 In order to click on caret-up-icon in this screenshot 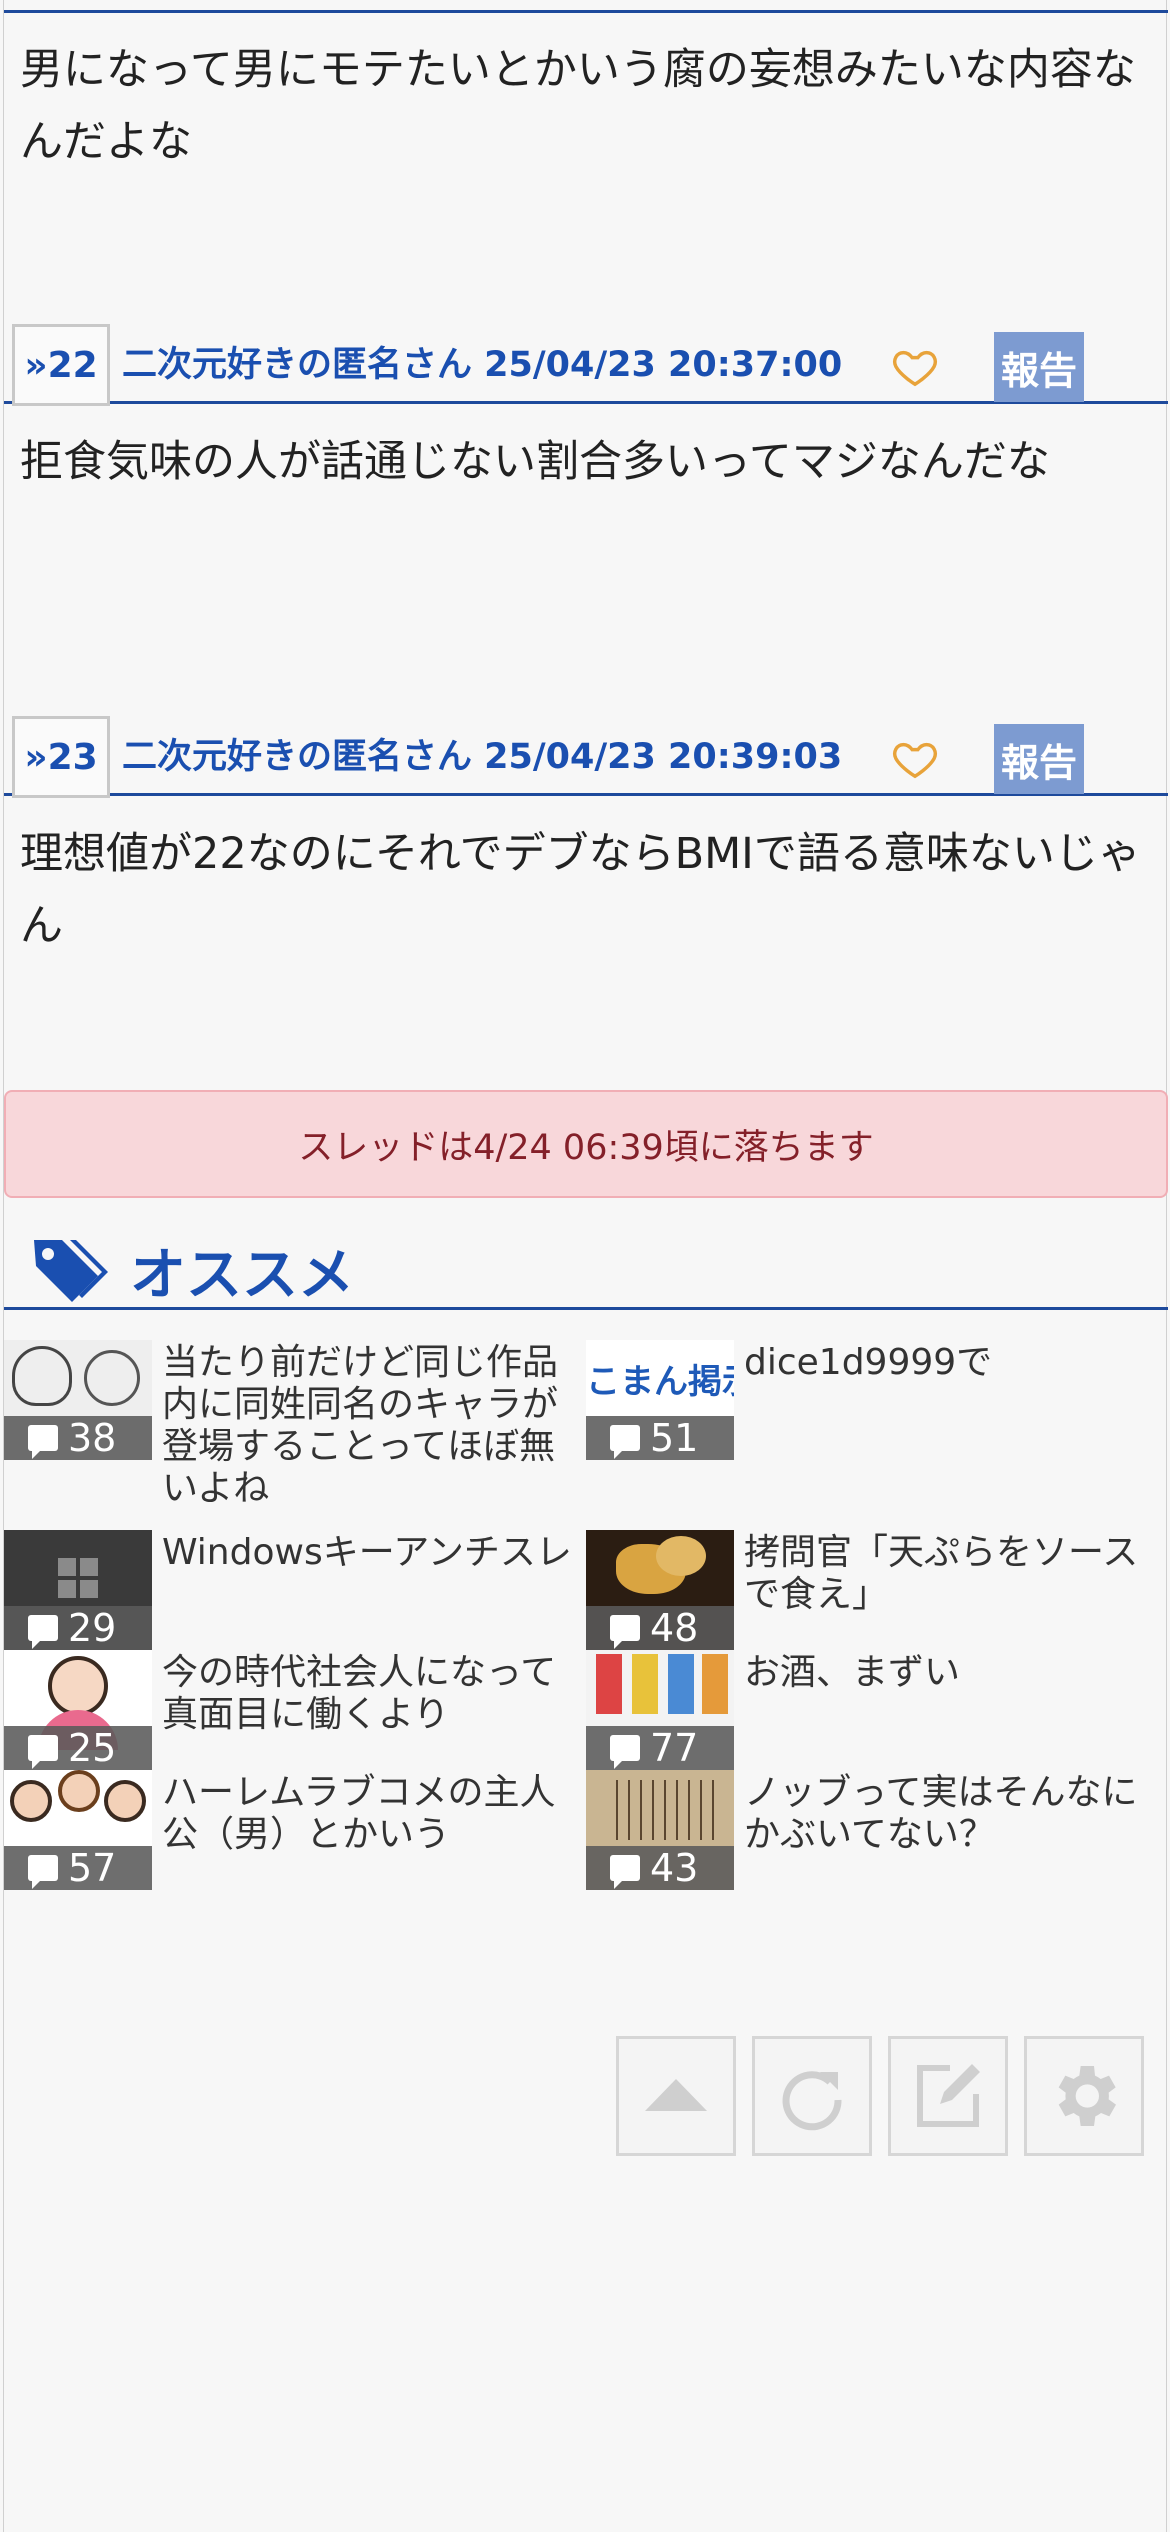, I will do `click(676, 2095)`.